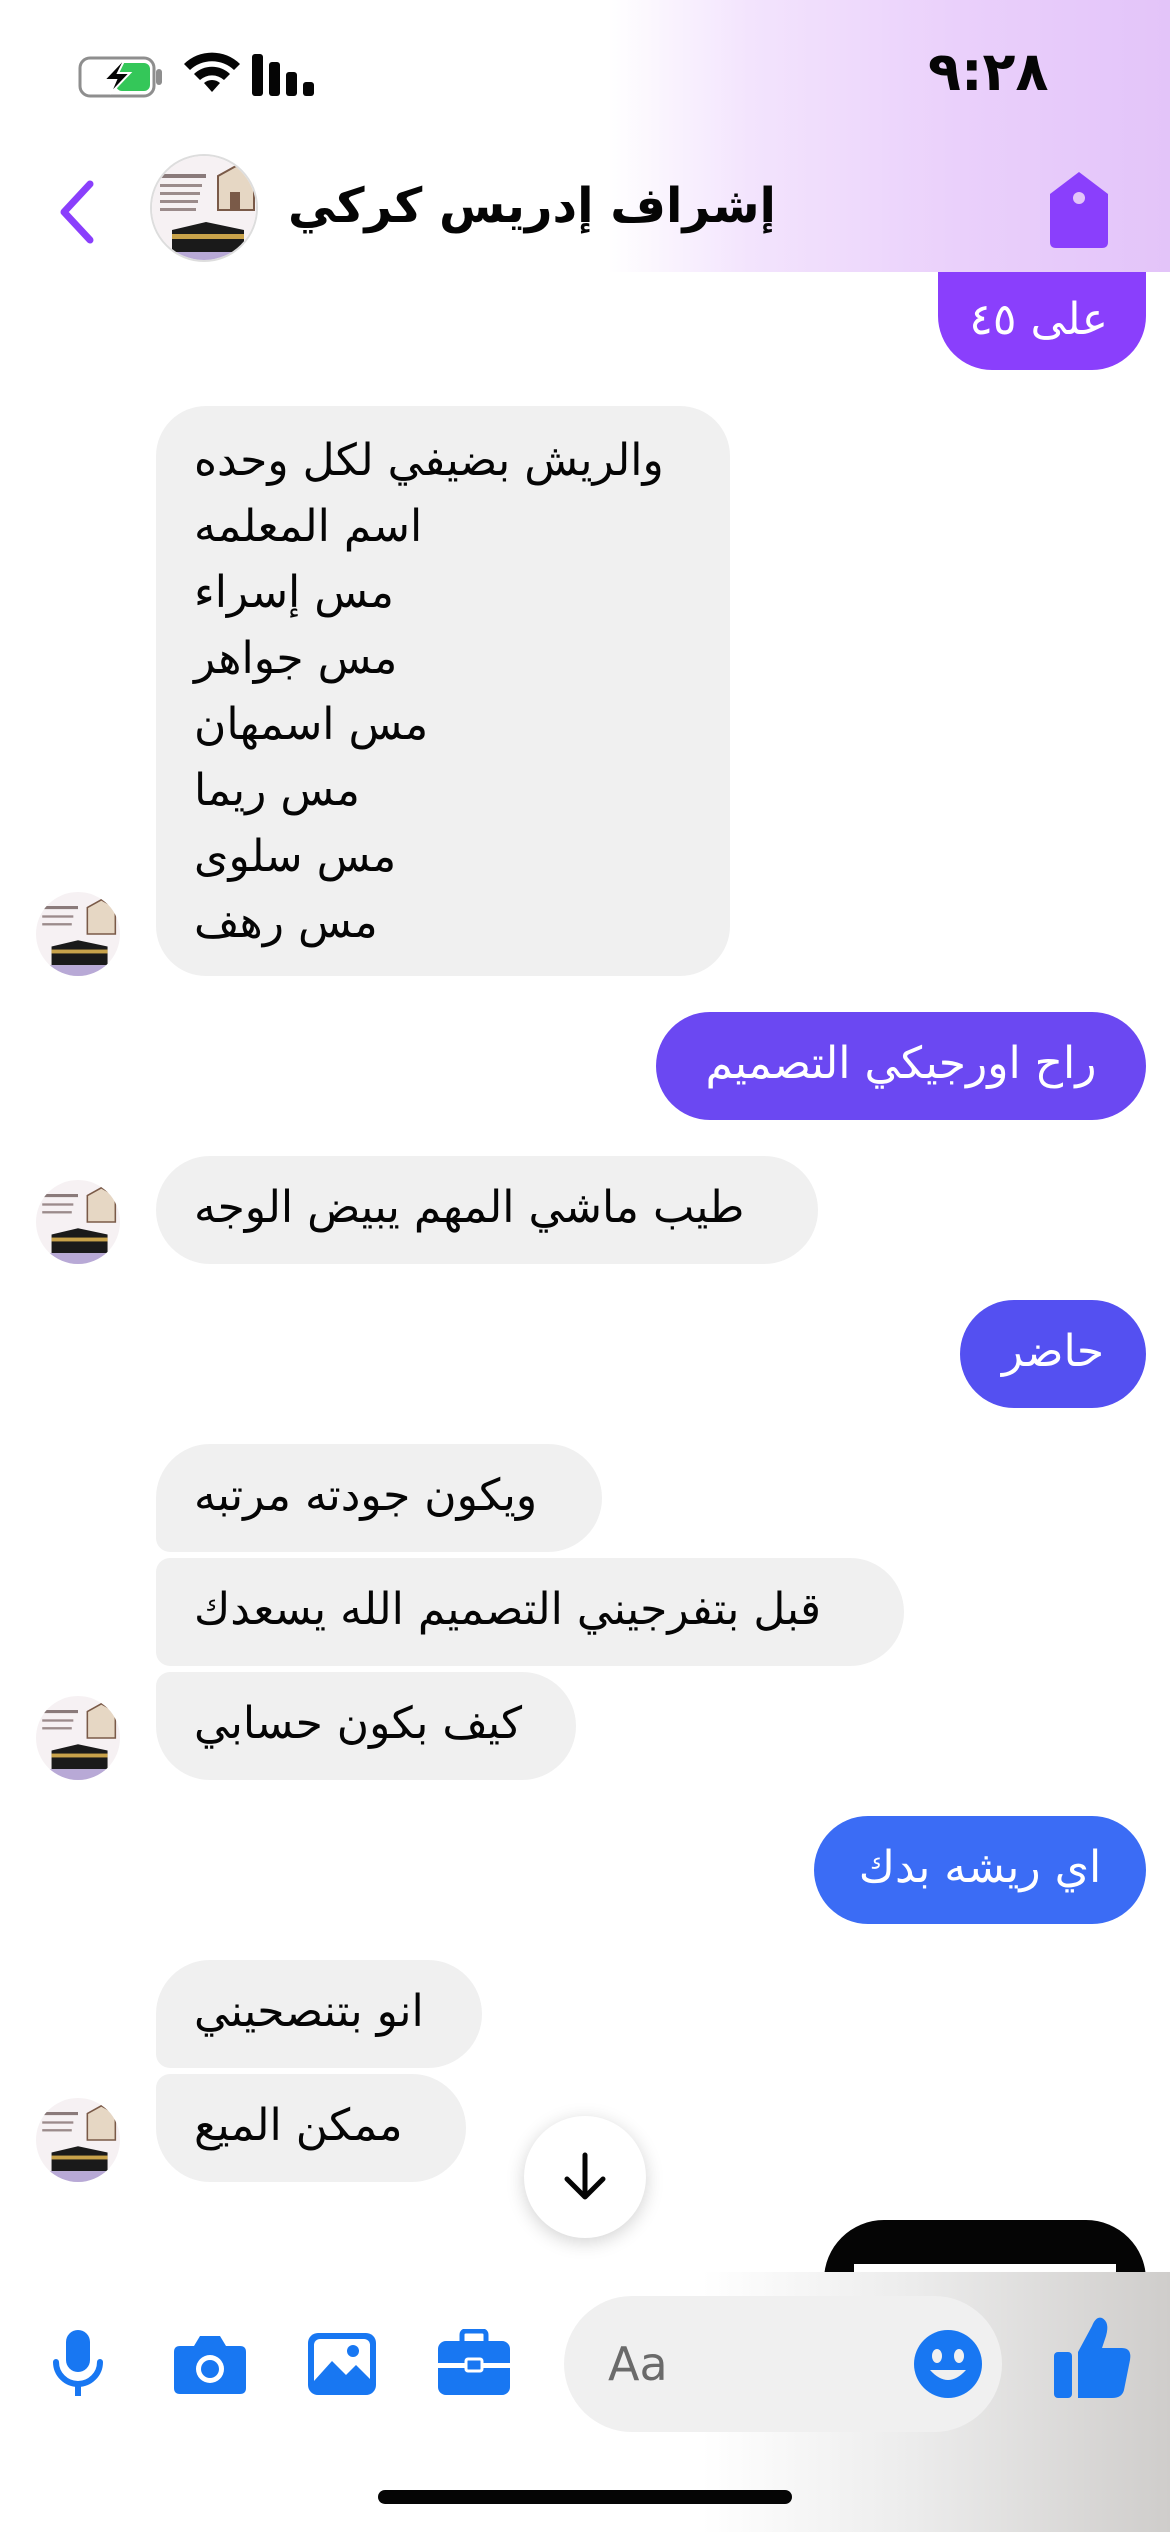  Describe the element at coordinates (429, 460) in the screenshot. I see `message-text-line: والريش بضيفي لكل وحده` at that location.